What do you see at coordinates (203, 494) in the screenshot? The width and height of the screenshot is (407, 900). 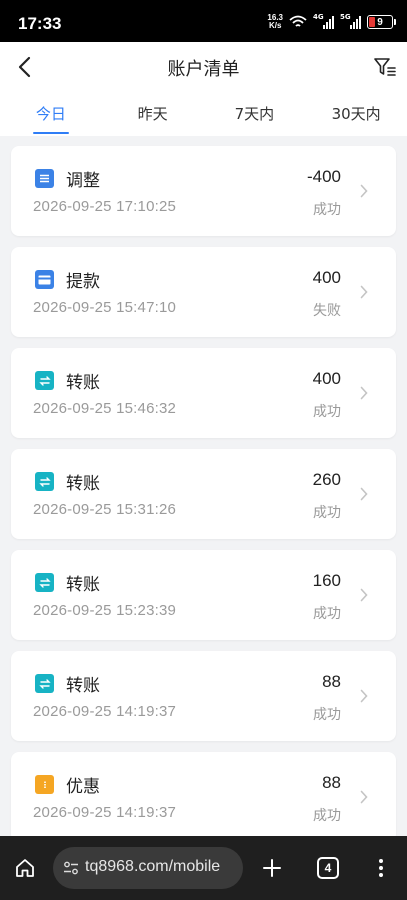 I see `record-item: 转账 2026-09-25 15:31:26 260 成功` at bounding box center [203, 494].